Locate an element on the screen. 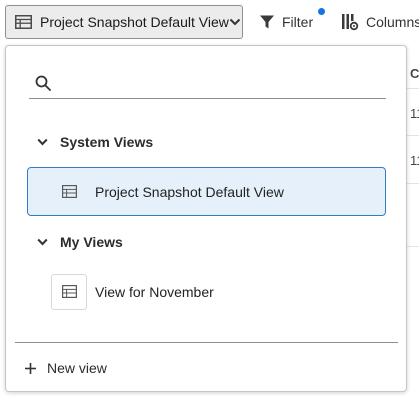  columns-settings-icon is located at coordinates (350, 22).